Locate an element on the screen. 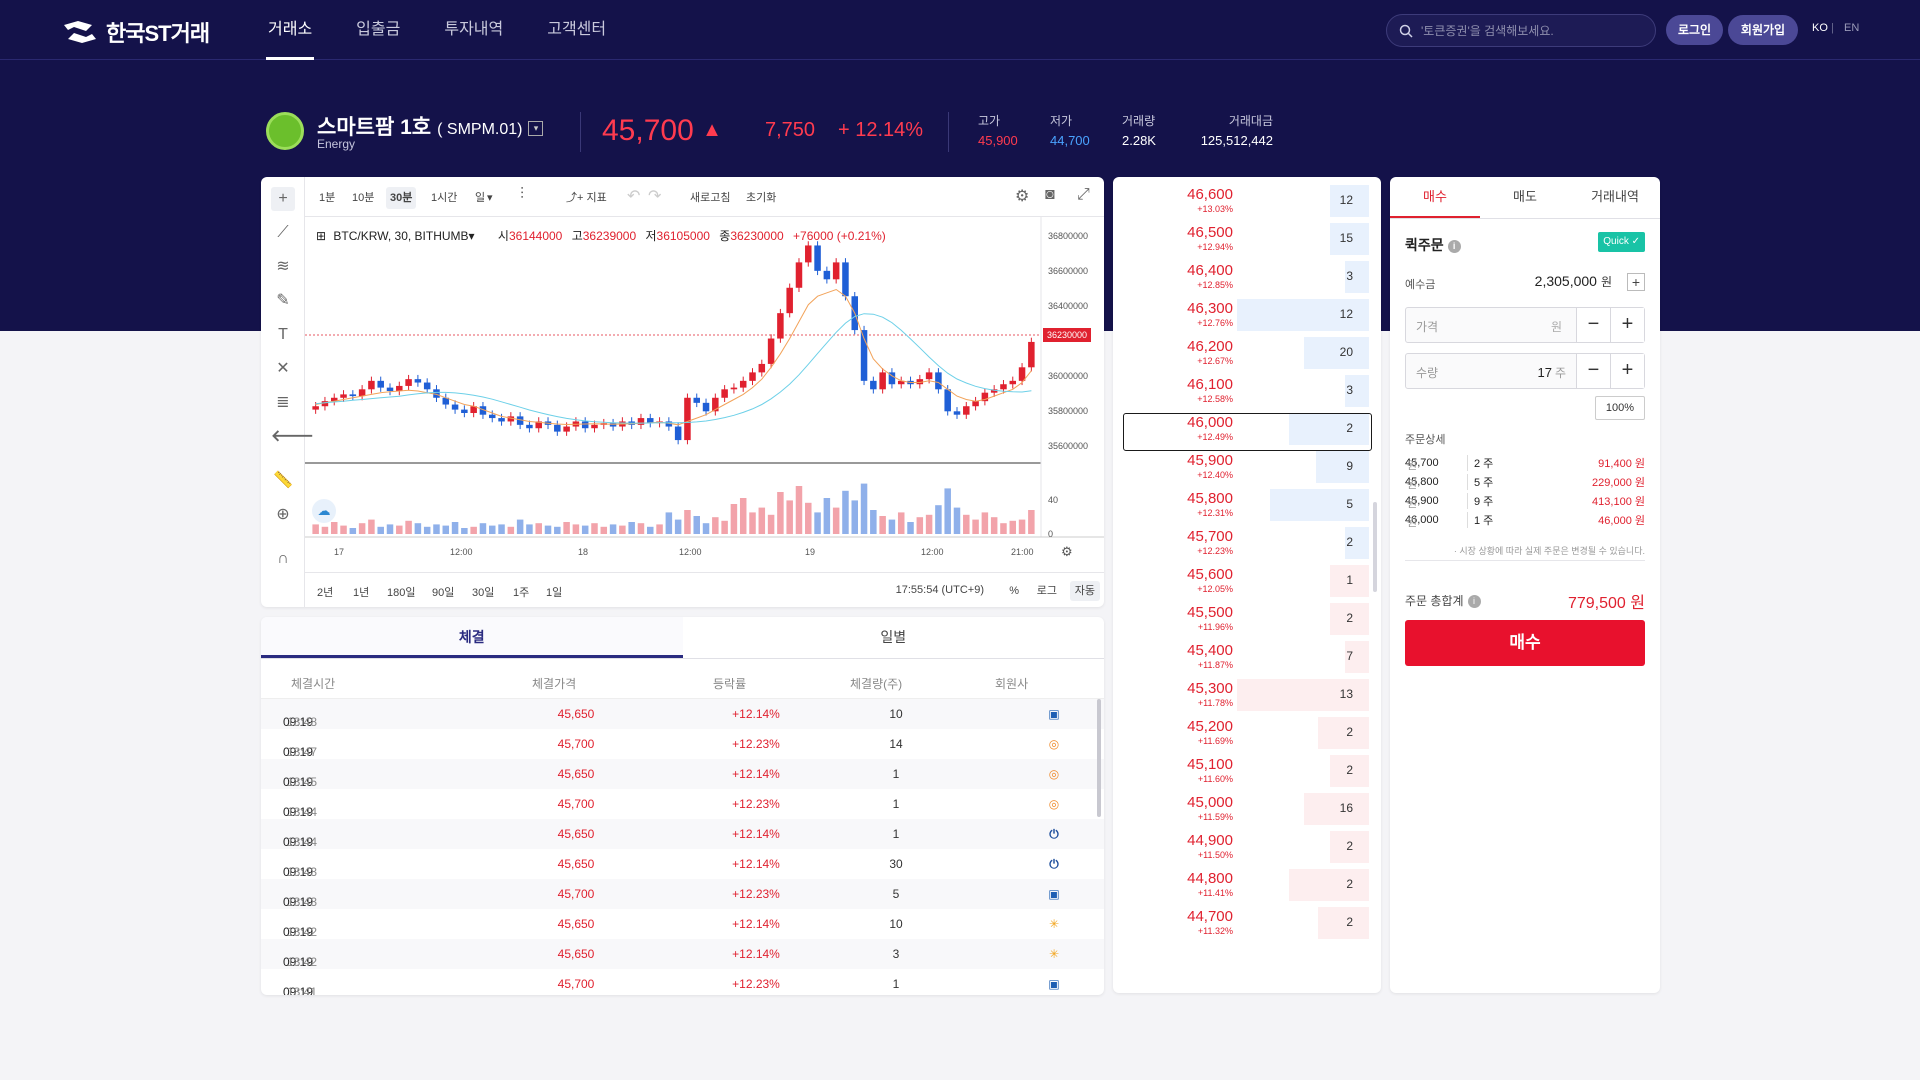 The image size is (1920, 1080). orderbook-row: 45,300 +11.78% 13 is located at coordinates (1247, 694).